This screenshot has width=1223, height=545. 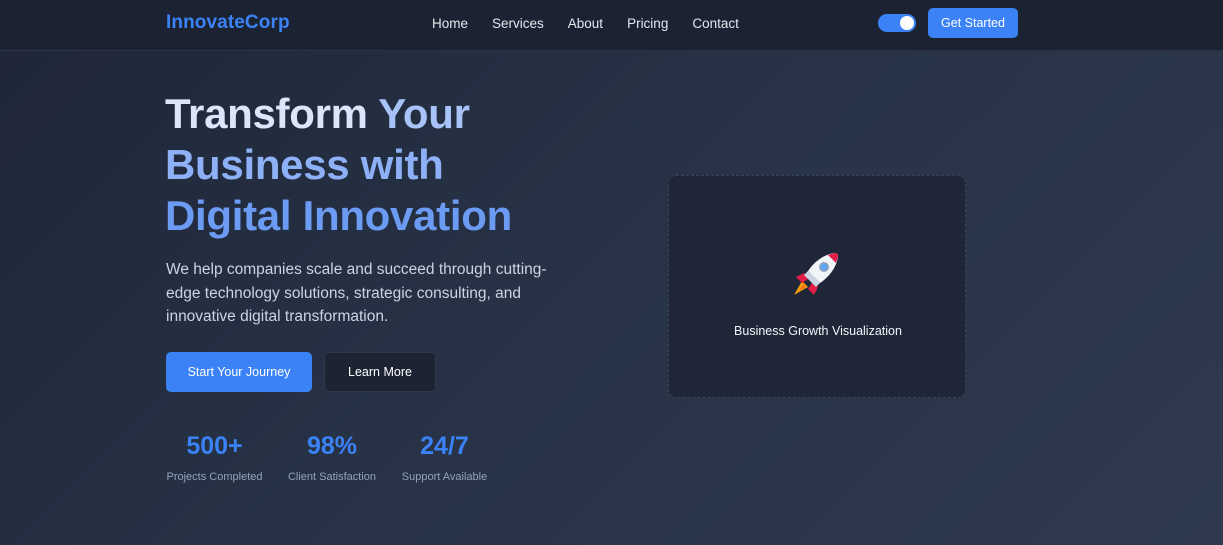 I want to click on growth-visual-card: Business Growth Visualization, so click(x=817, y=286).